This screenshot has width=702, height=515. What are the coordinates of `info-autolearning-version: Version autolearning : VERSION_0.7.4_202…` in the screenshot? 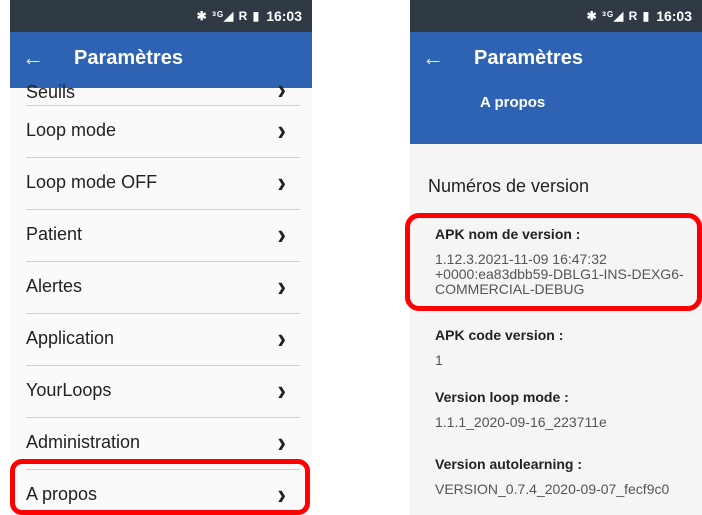 It's located at (568, 476).